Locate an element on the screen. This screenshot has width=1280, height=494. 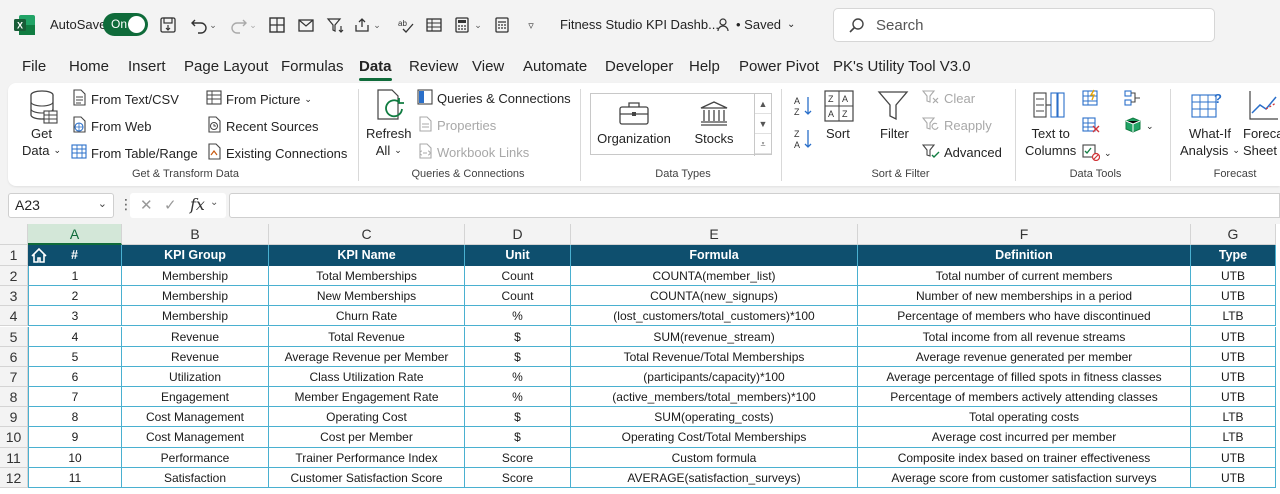
cancel-icon: ✕ is located at coordinates (146, 205).